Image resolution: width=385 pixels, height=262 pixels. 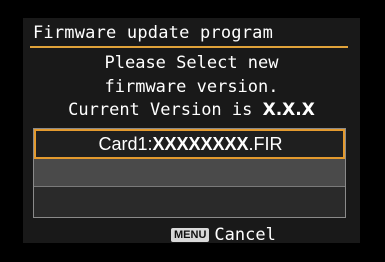 I want to click on cancel-label: Cancel, so click(x=245, y=235).